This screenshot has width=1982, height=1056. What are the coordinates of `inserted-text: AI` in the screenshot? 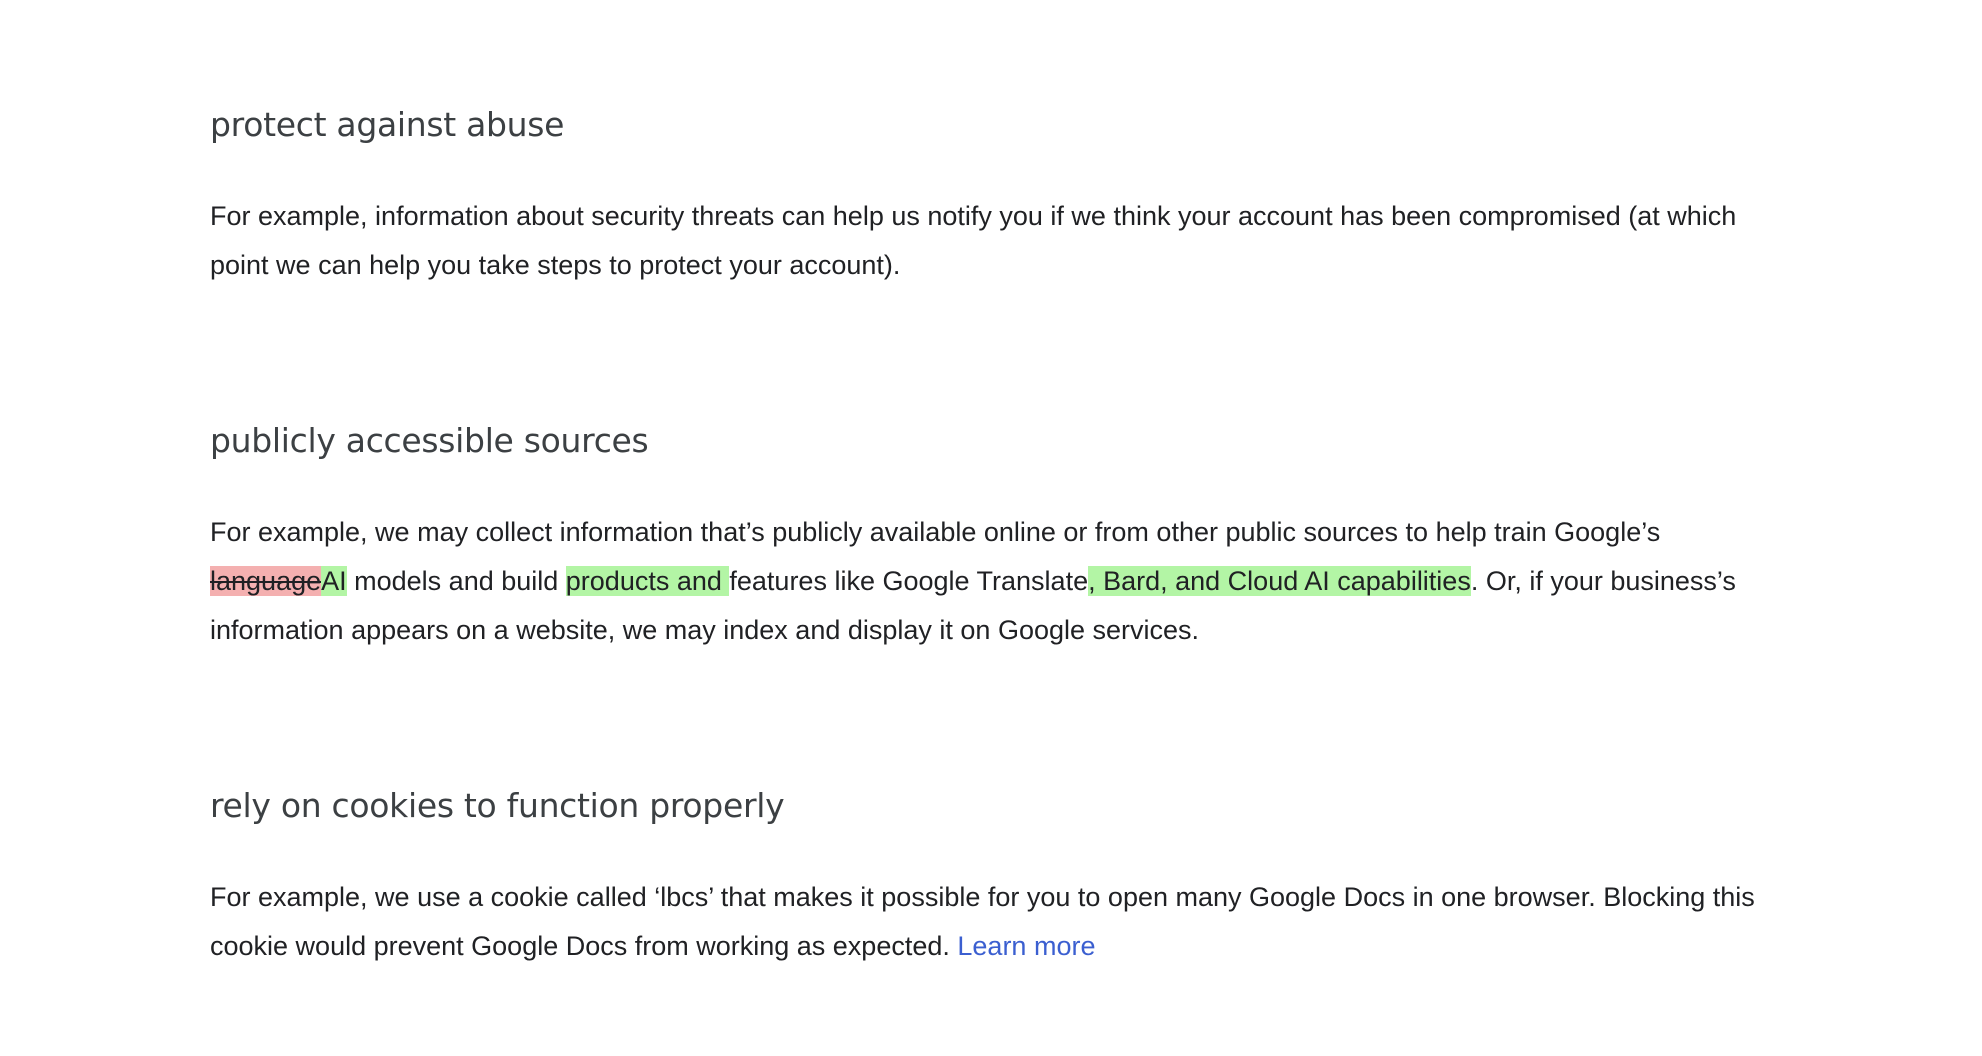 It's located at (334, 581).